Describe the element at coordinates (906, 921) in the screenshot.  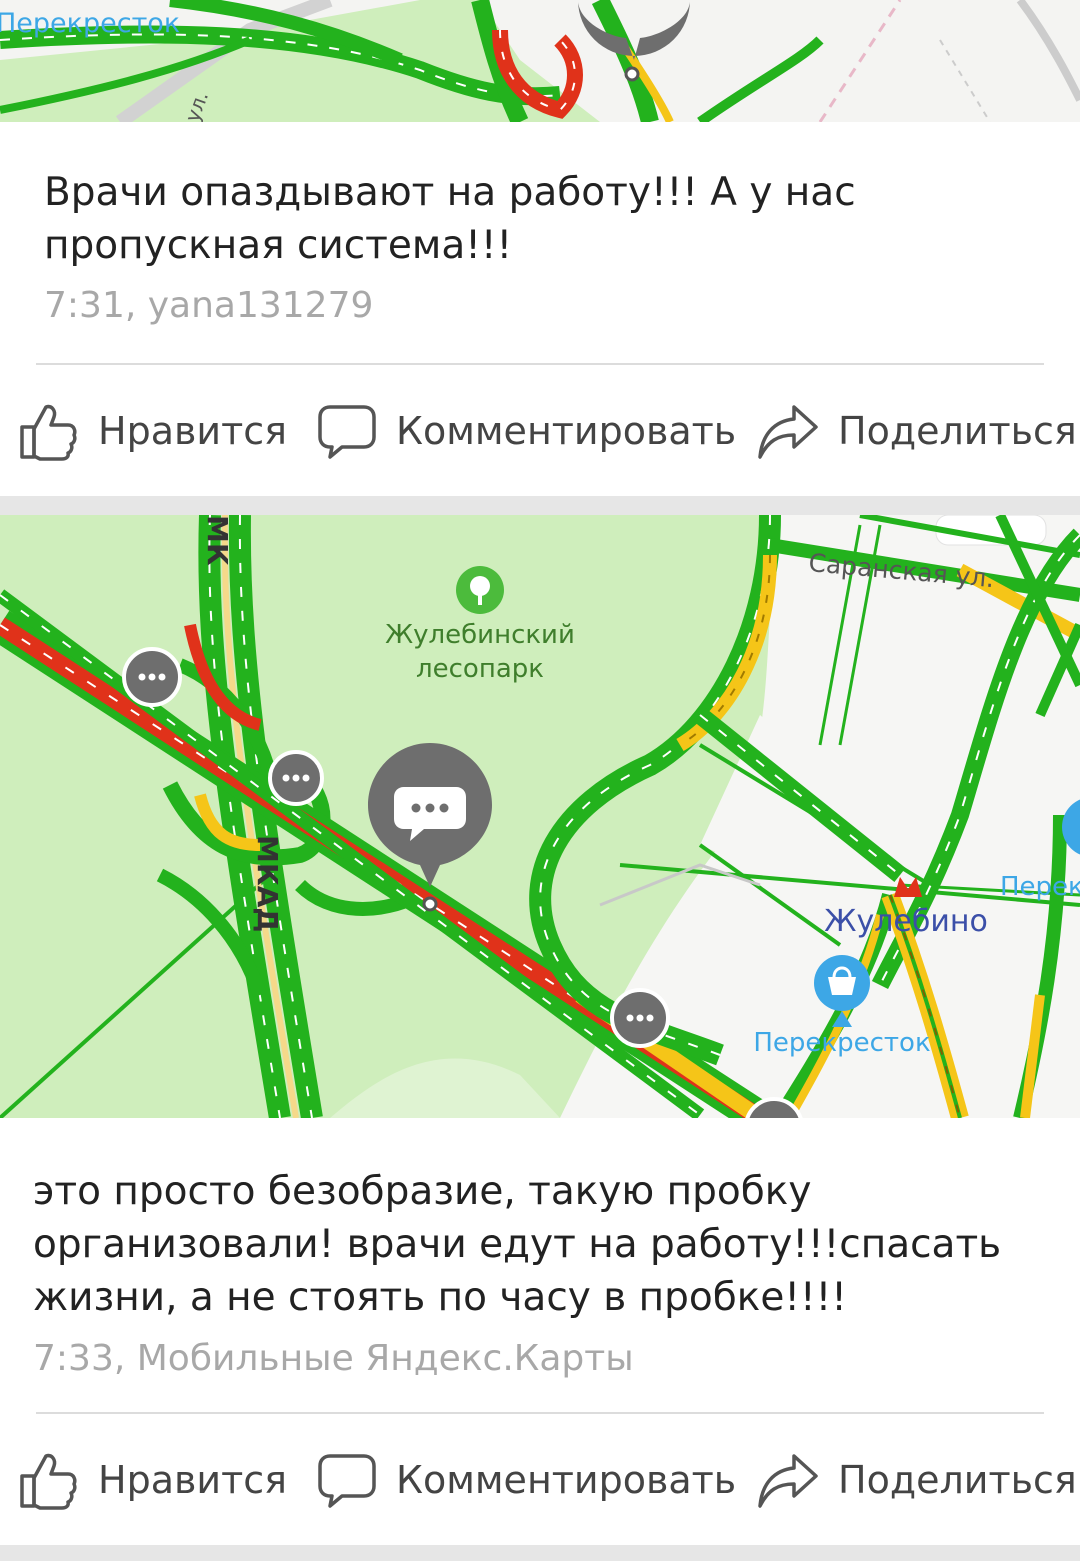
I see `map-label-metro: Жулебино` at that location.